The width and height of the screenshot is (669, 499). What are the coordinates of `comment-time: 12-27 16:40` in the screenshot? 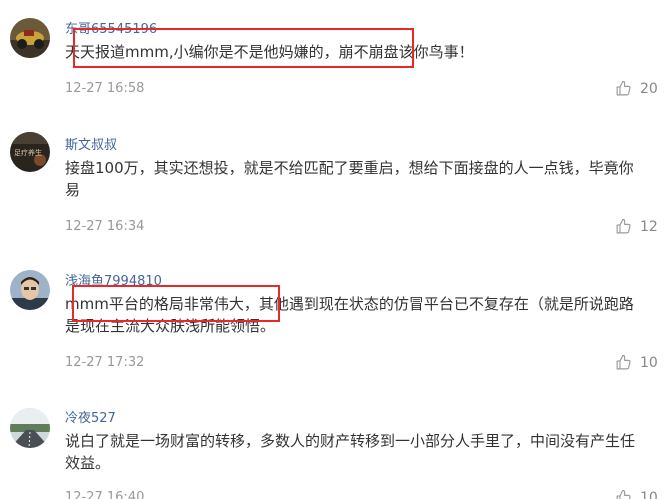 It's located at (105, 494).